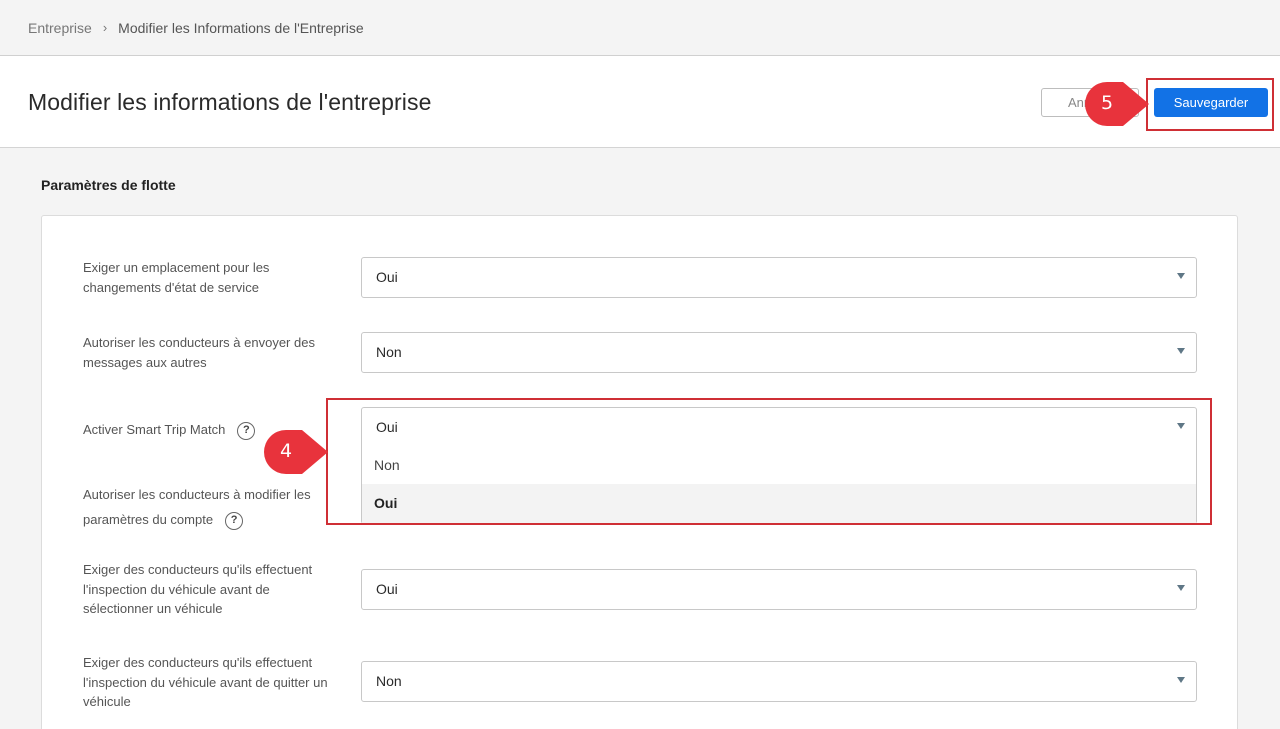 The width and height of the screenshot is (1280, 729). What do you see at coordinates (105, 27) in the screenshot?
I see `chevron-right-icon: ›` at bounding box center [105, 27].